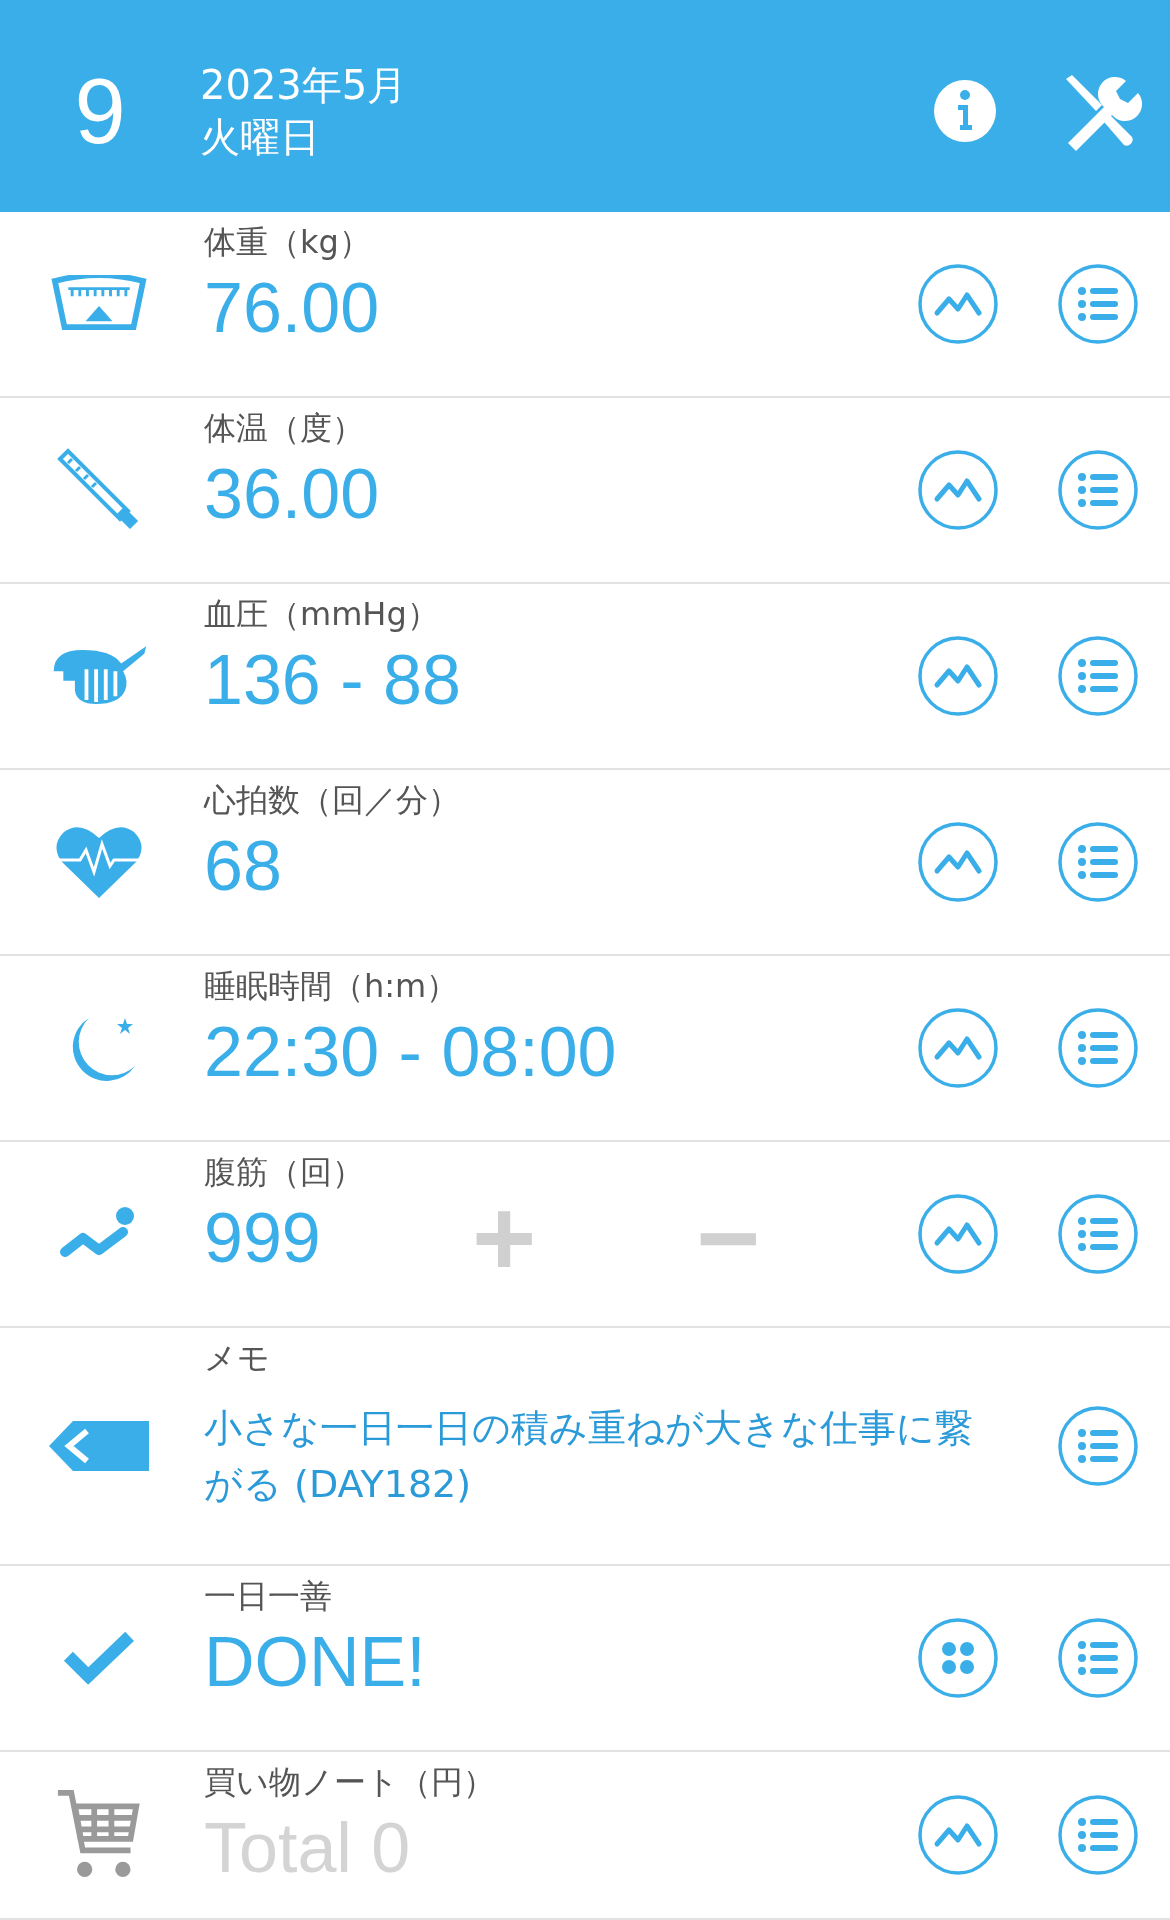 This screenshot has height=1920, width=1170. What do you see at coordinates (99, 1446) in the screenshot?
I see `tag-icon` at bounding box center [99, 1446].